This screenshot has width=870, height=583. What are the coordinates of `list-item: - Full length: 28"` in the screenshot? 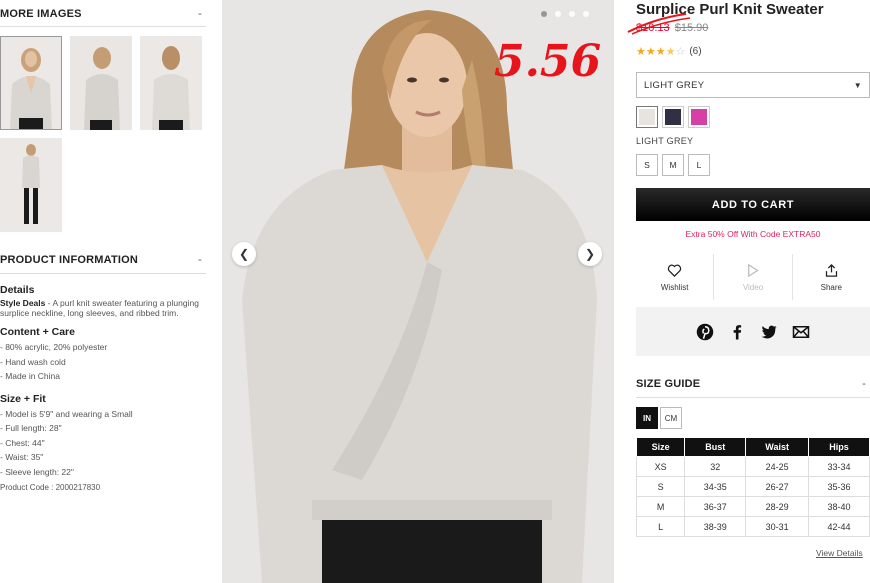 It's located at (31, 428).